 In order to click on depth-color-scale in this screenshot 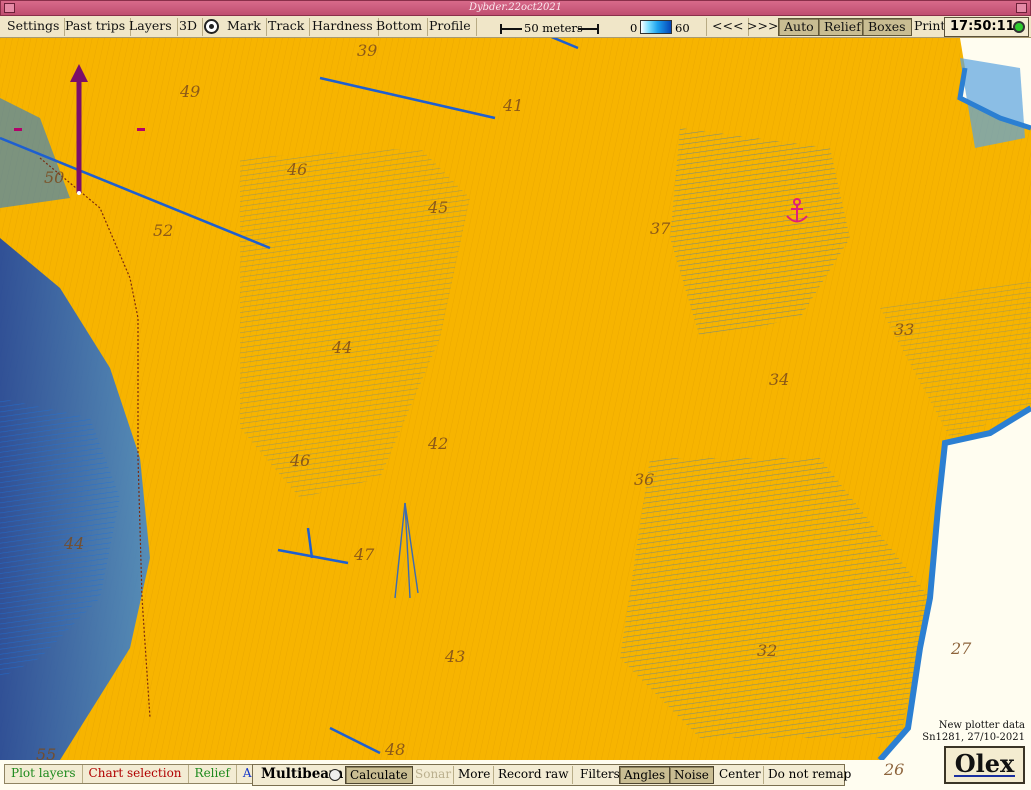, I will do `click(656, 27)`.